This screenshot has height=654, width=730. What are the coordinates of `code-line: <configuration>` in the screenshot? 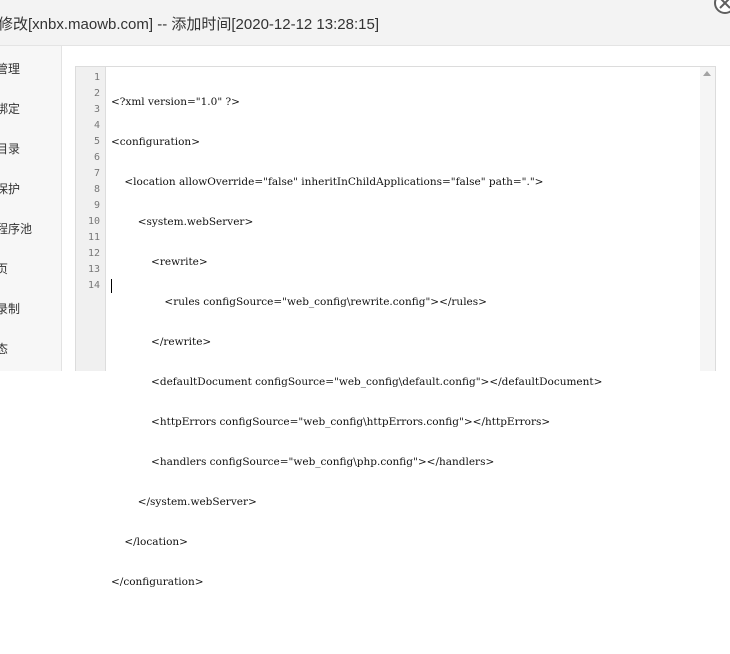 It's located at (155, 142).